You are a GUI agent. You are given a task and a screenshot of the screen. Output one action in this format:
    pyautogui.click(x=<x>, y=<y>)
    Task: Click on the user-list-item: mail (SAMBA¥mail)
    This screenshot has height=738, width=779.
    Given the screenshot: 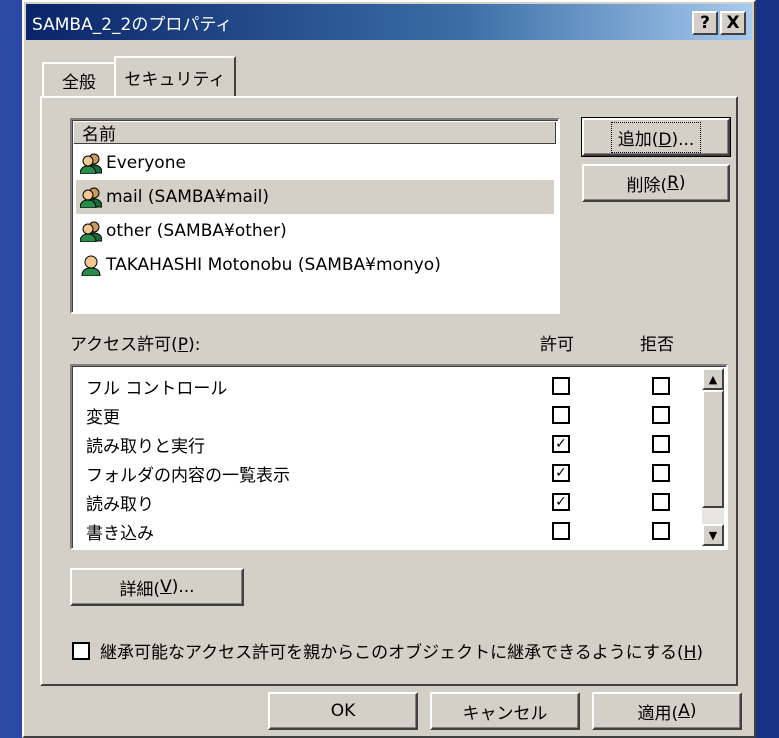 What is the action you would take?
    pyautogui.click(x=315, y=197)
    